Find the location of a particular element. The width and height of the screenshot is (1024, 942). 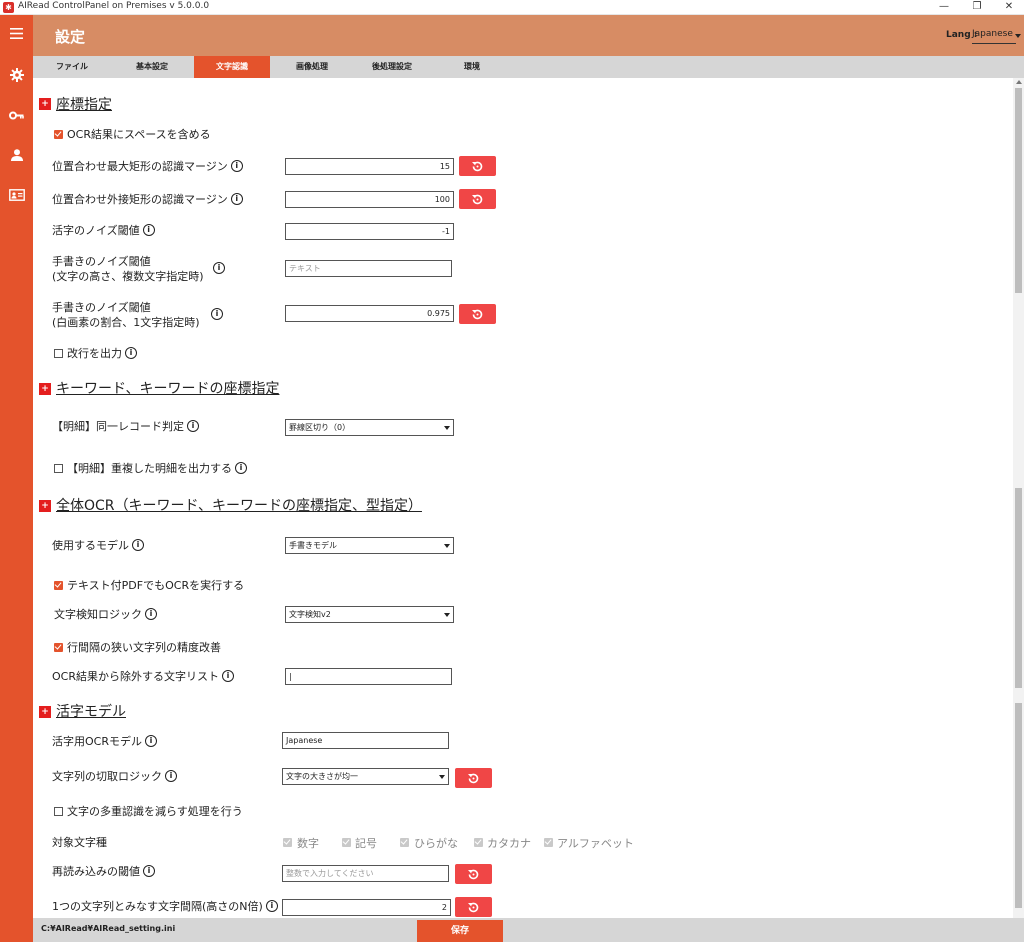

close-button: ✕ is located at coordinates (1009, 7).